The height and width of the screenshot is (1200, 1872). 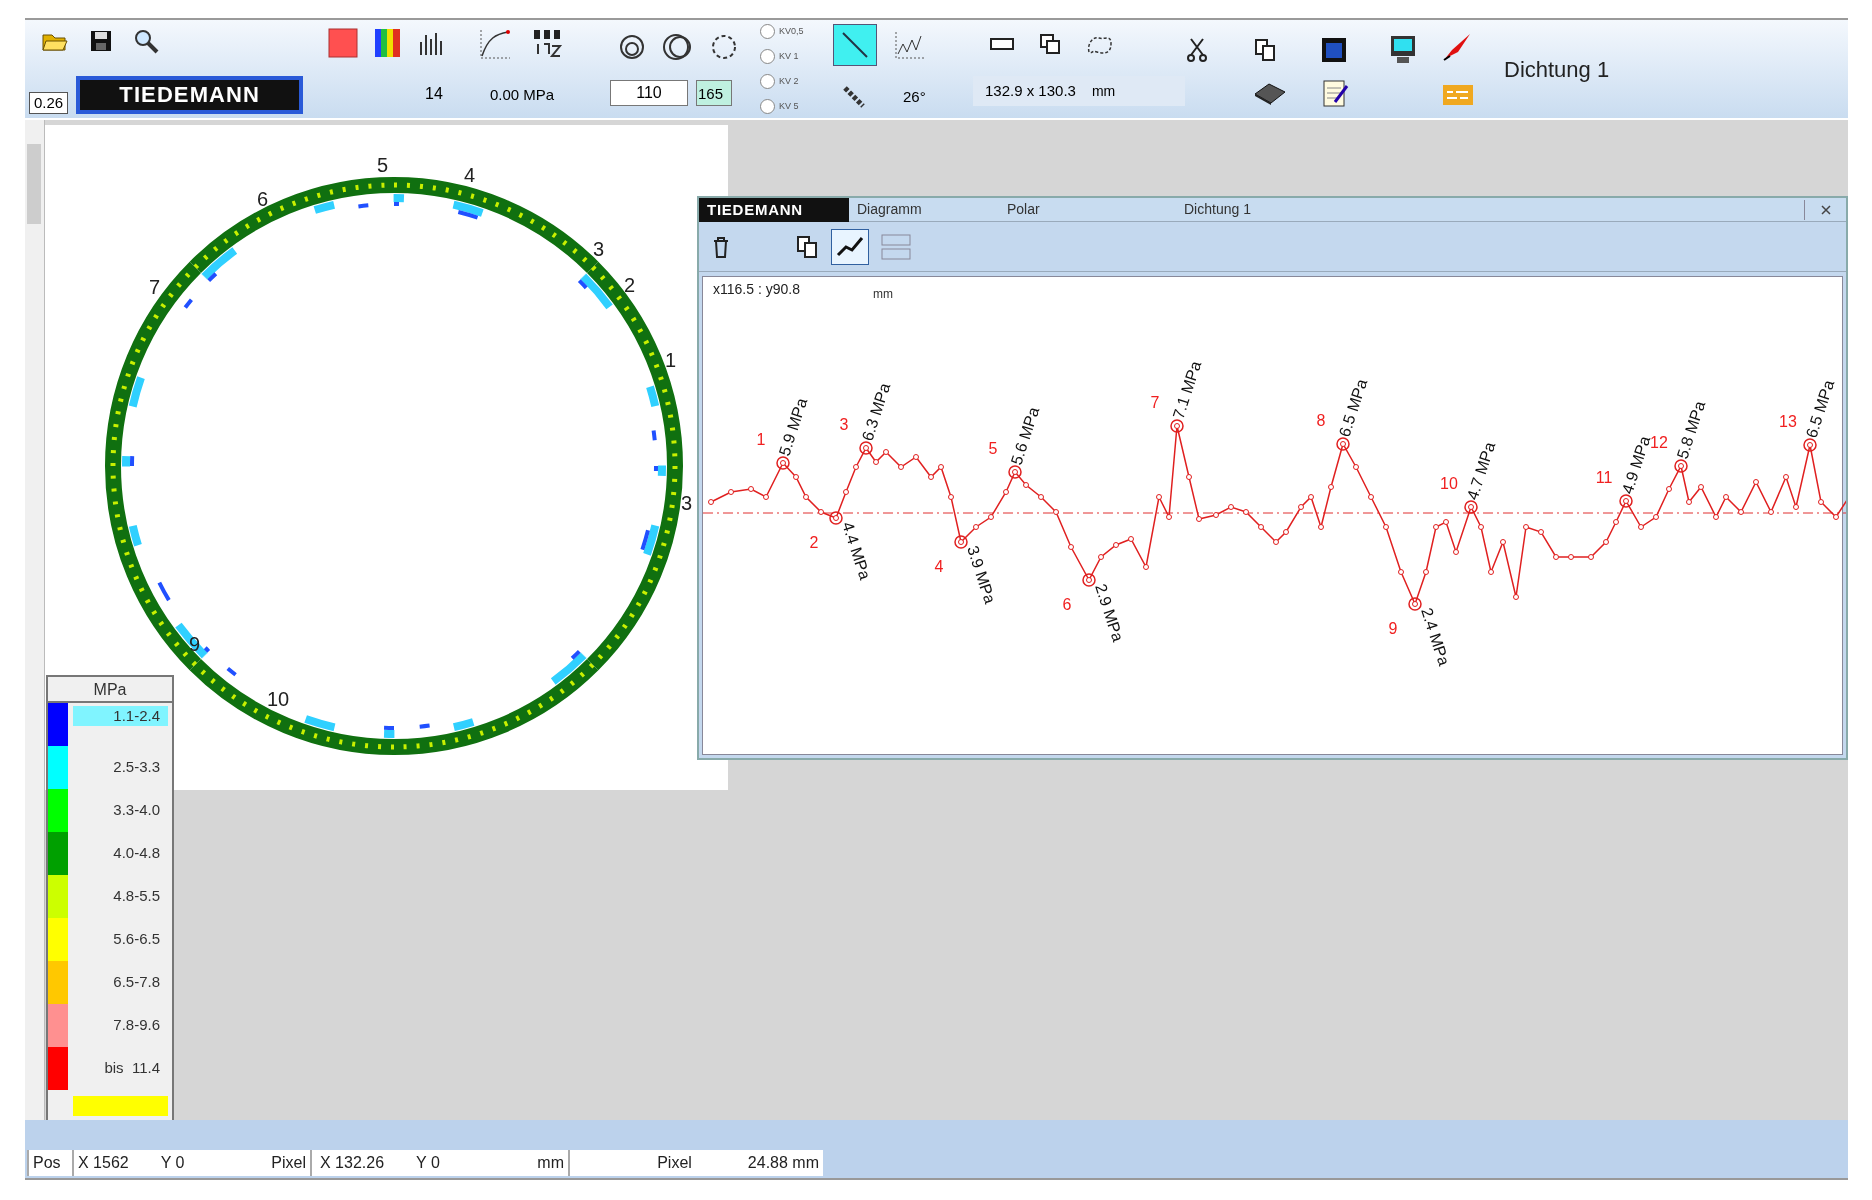 What do you see at coordinates (792, 81) in the screenshot?
I see `kv-radio: KV 2` at bounding box center [792, 81].